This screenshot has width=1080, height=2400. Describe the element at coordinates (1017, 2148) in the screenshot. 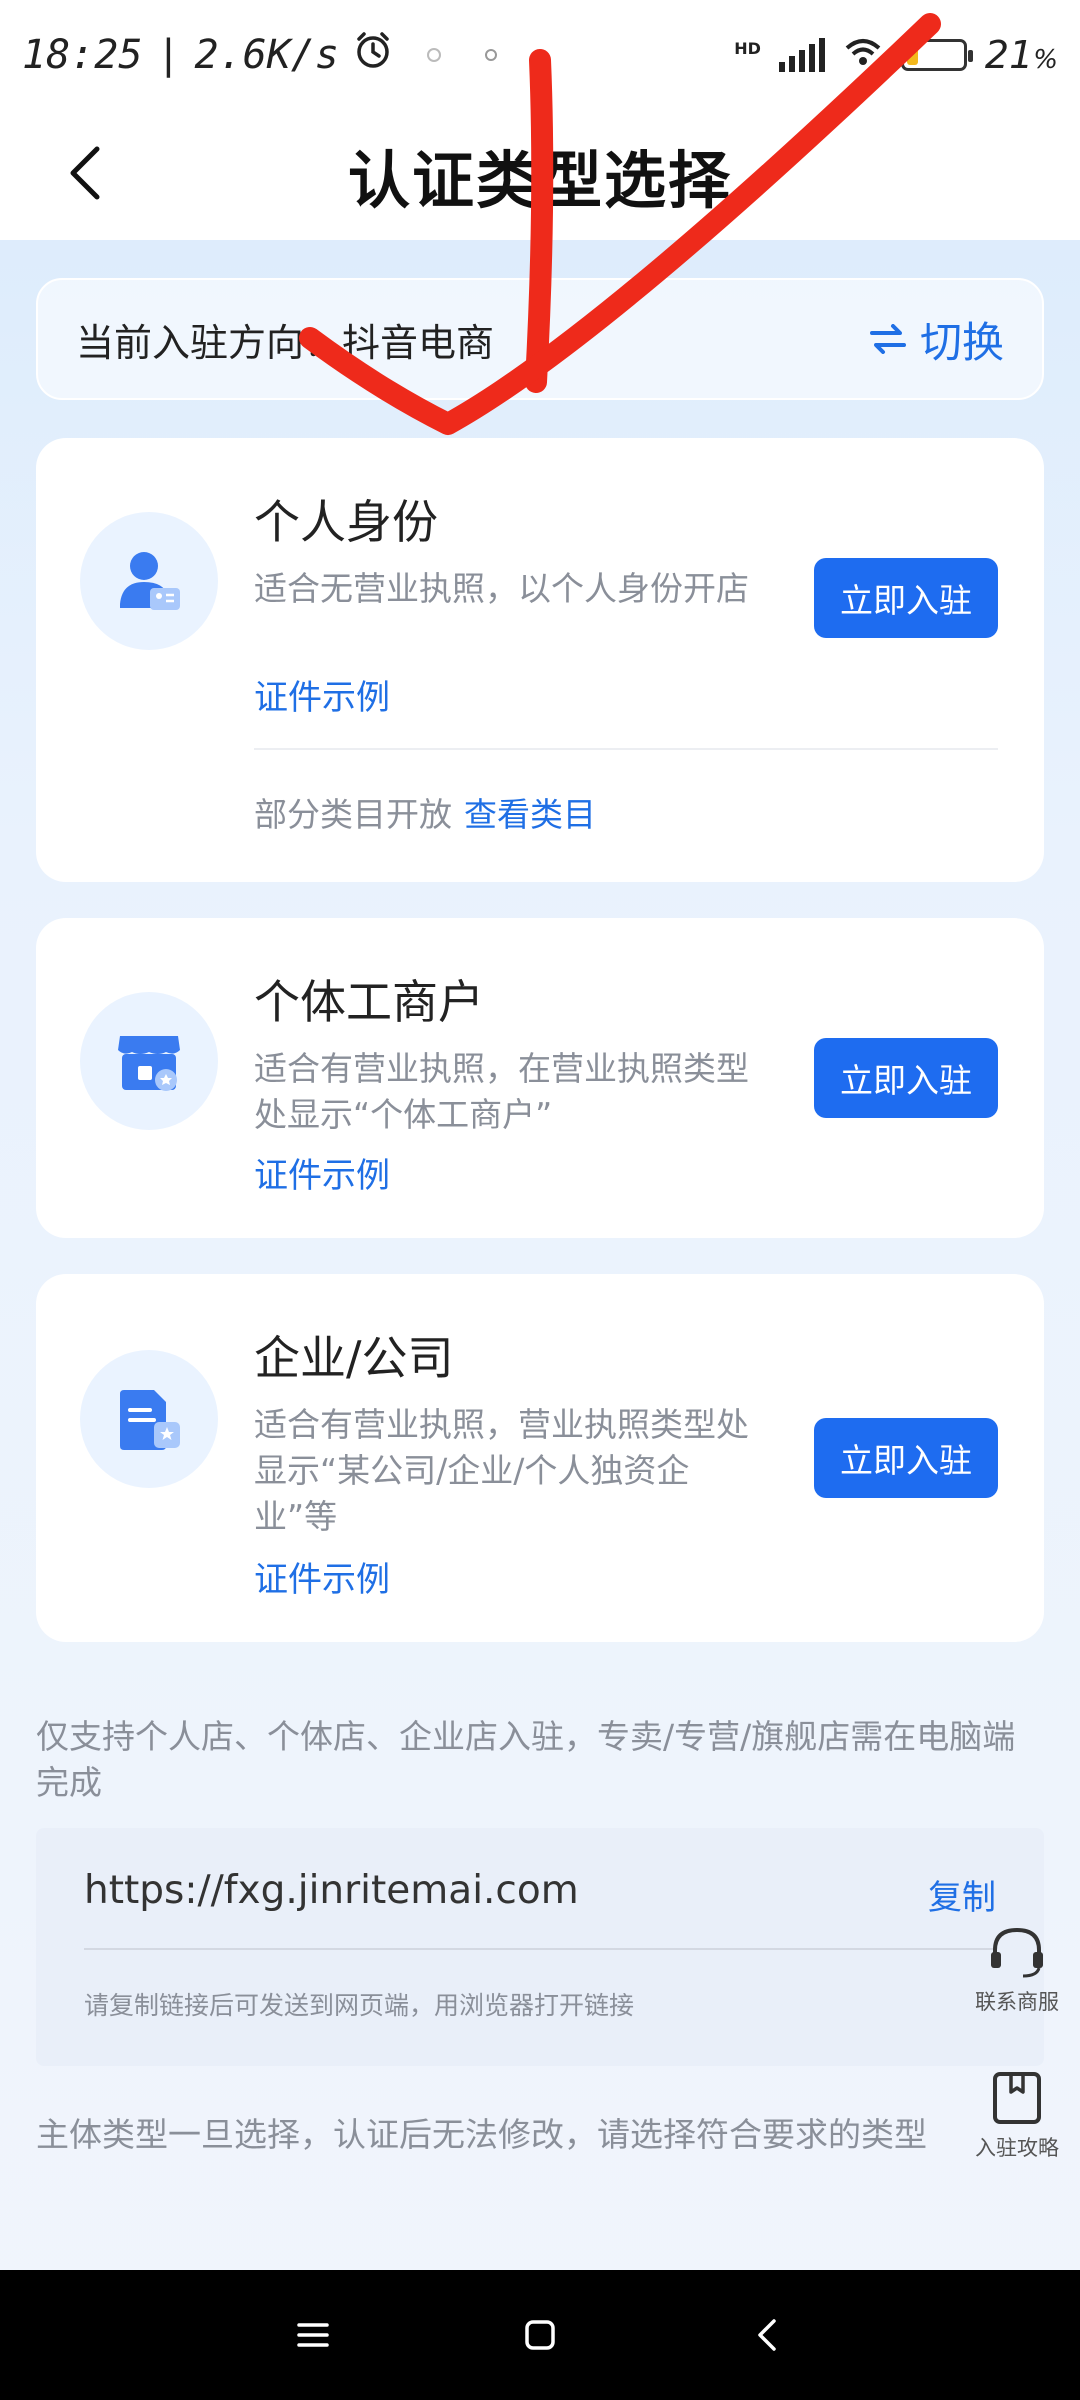

I see `join-guide-label: 入驻攻略` at that location.